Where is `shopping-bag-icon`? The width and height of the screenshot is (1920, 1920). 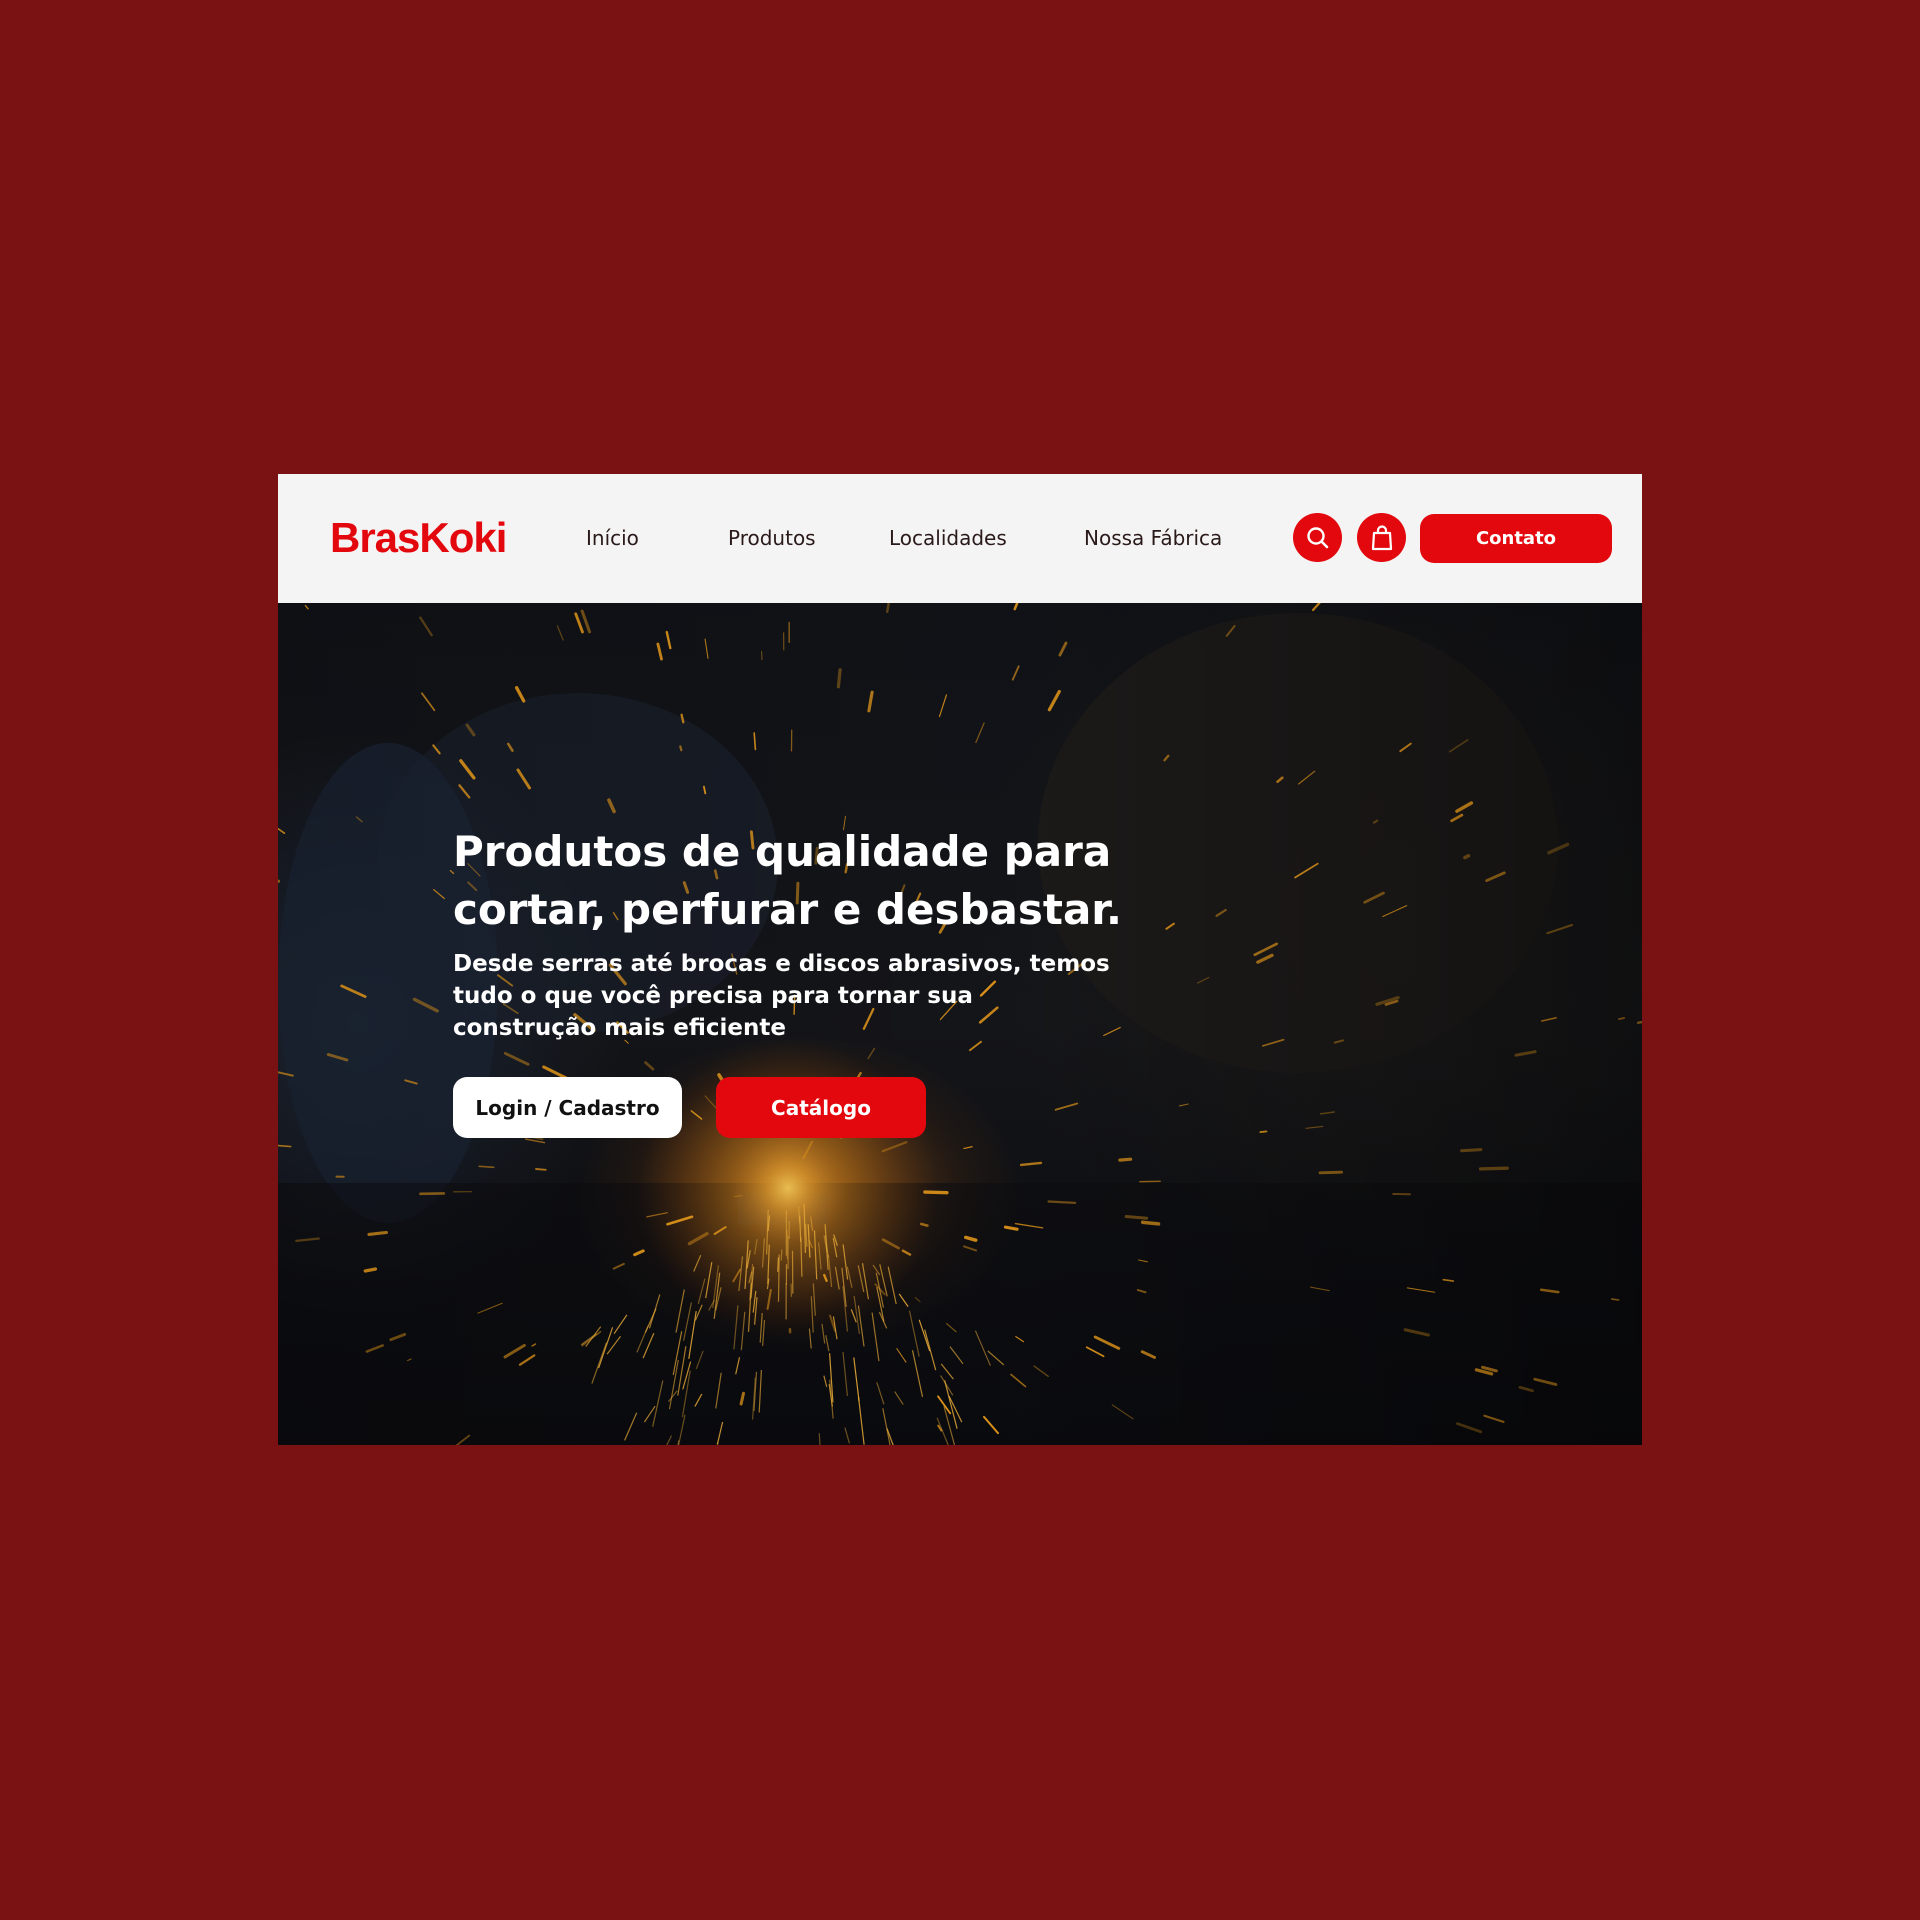
shopping-bag-icon is located at coordinates (1381, 537).